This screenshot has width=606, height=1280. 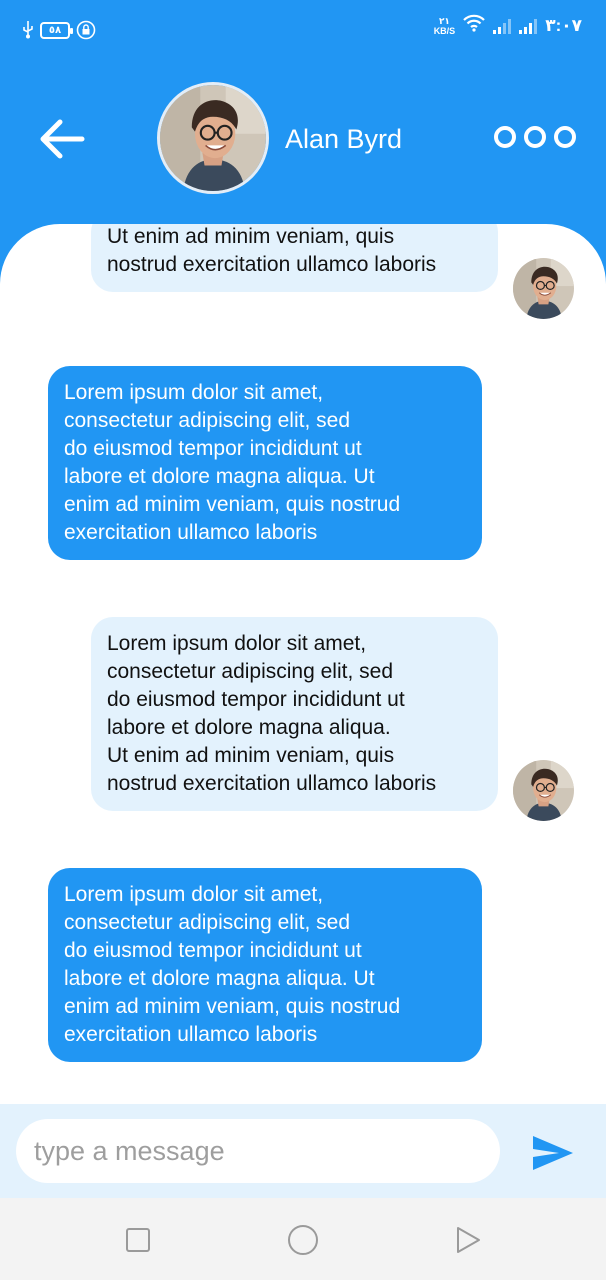 What do you see at coordinates (502, 26) in the screenshot?
I see `signal-icon-sim1` at bounding box center [502, 26].